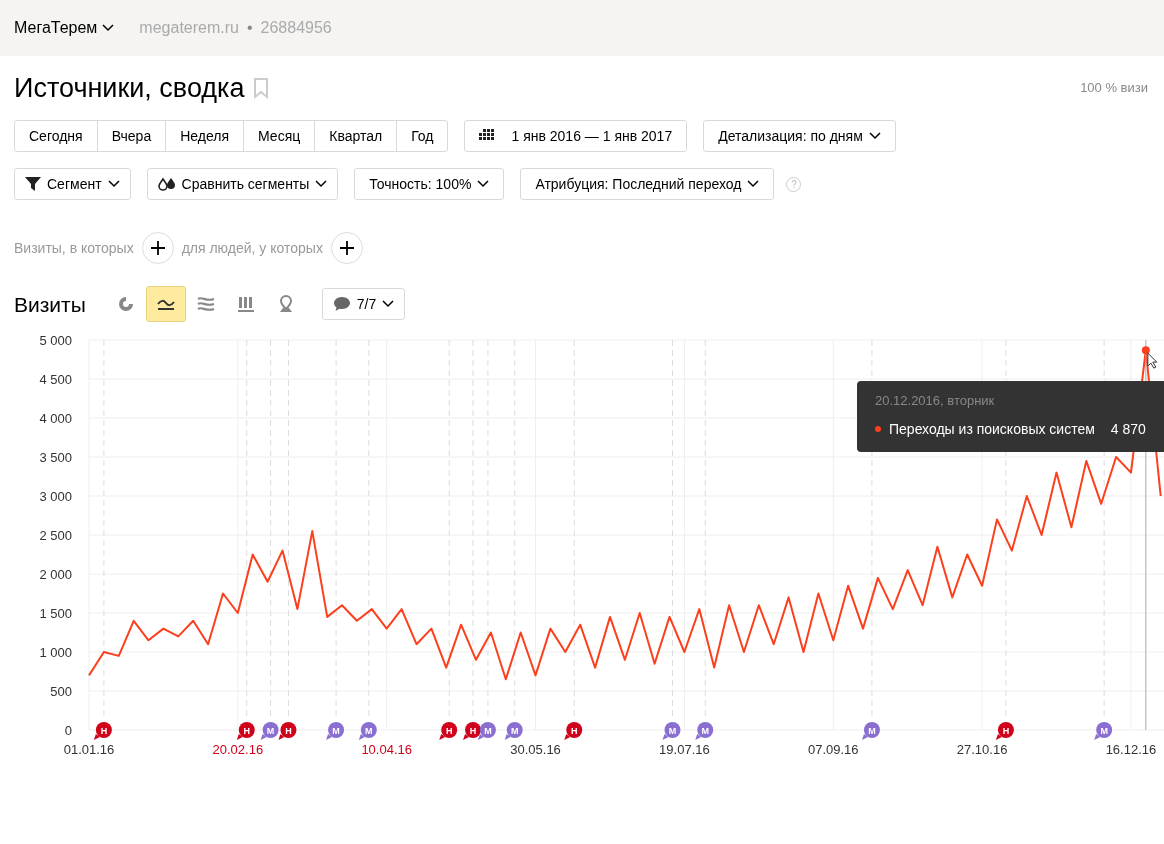 Image resolution: width=1164 pixels, height=844 pixels. I want to click on x-axis-label: 16.12.16, so click(1131, 750).